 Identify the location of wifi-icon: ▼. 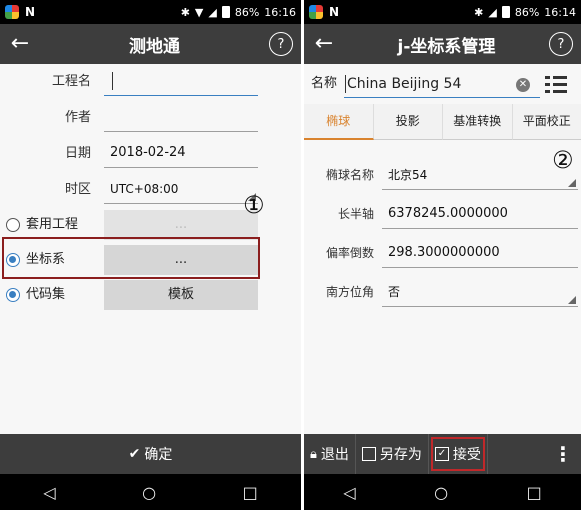
(199, 12).